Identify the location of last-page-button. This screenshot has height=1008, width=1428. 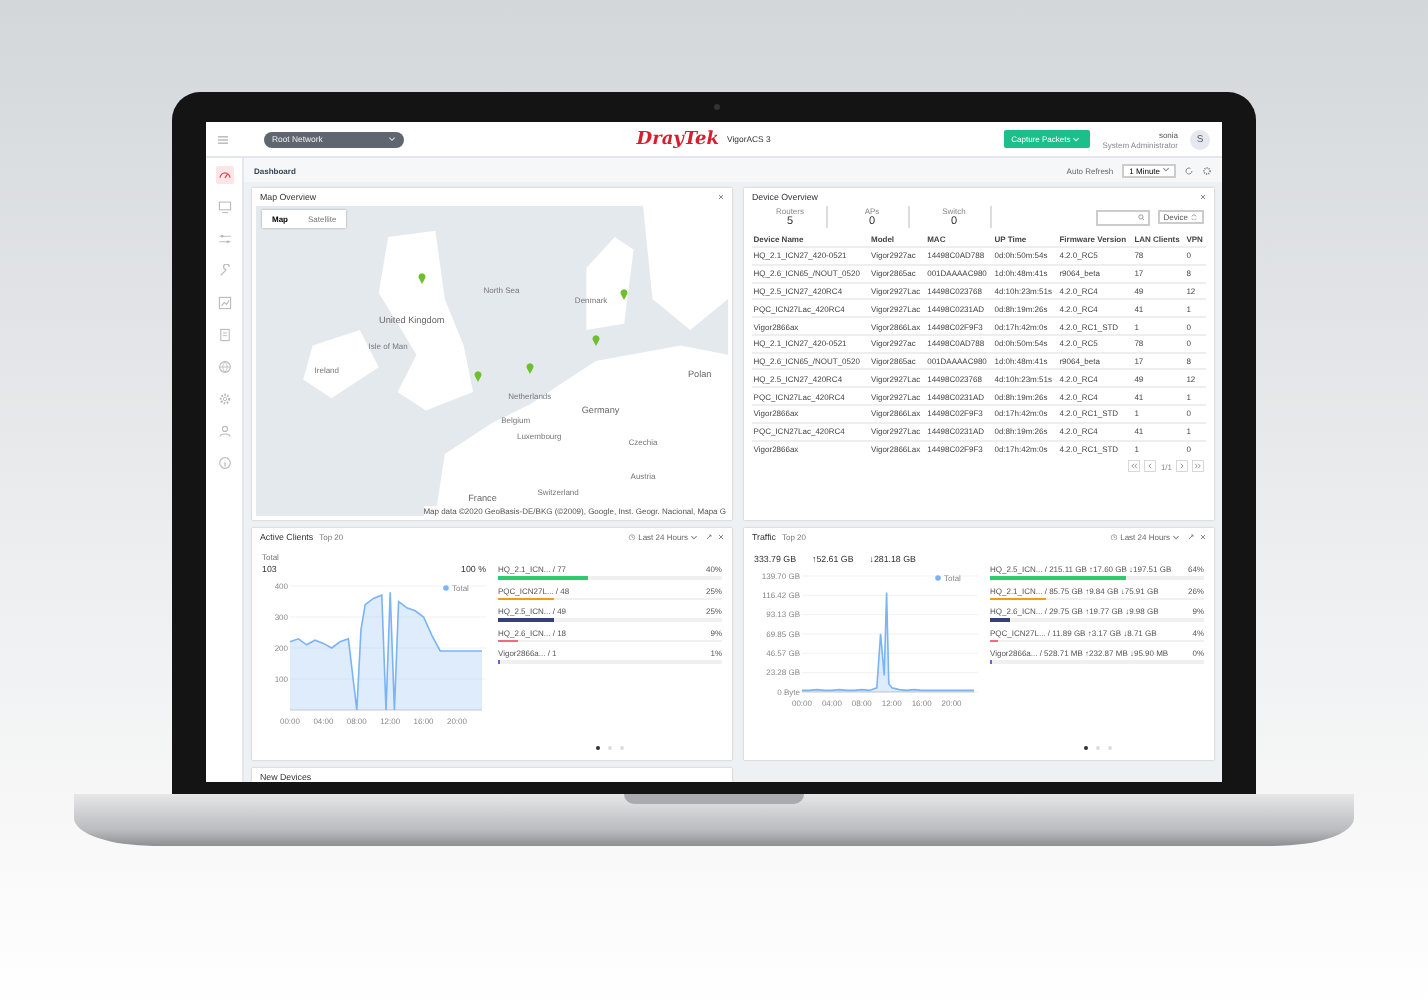
(1198, 466).